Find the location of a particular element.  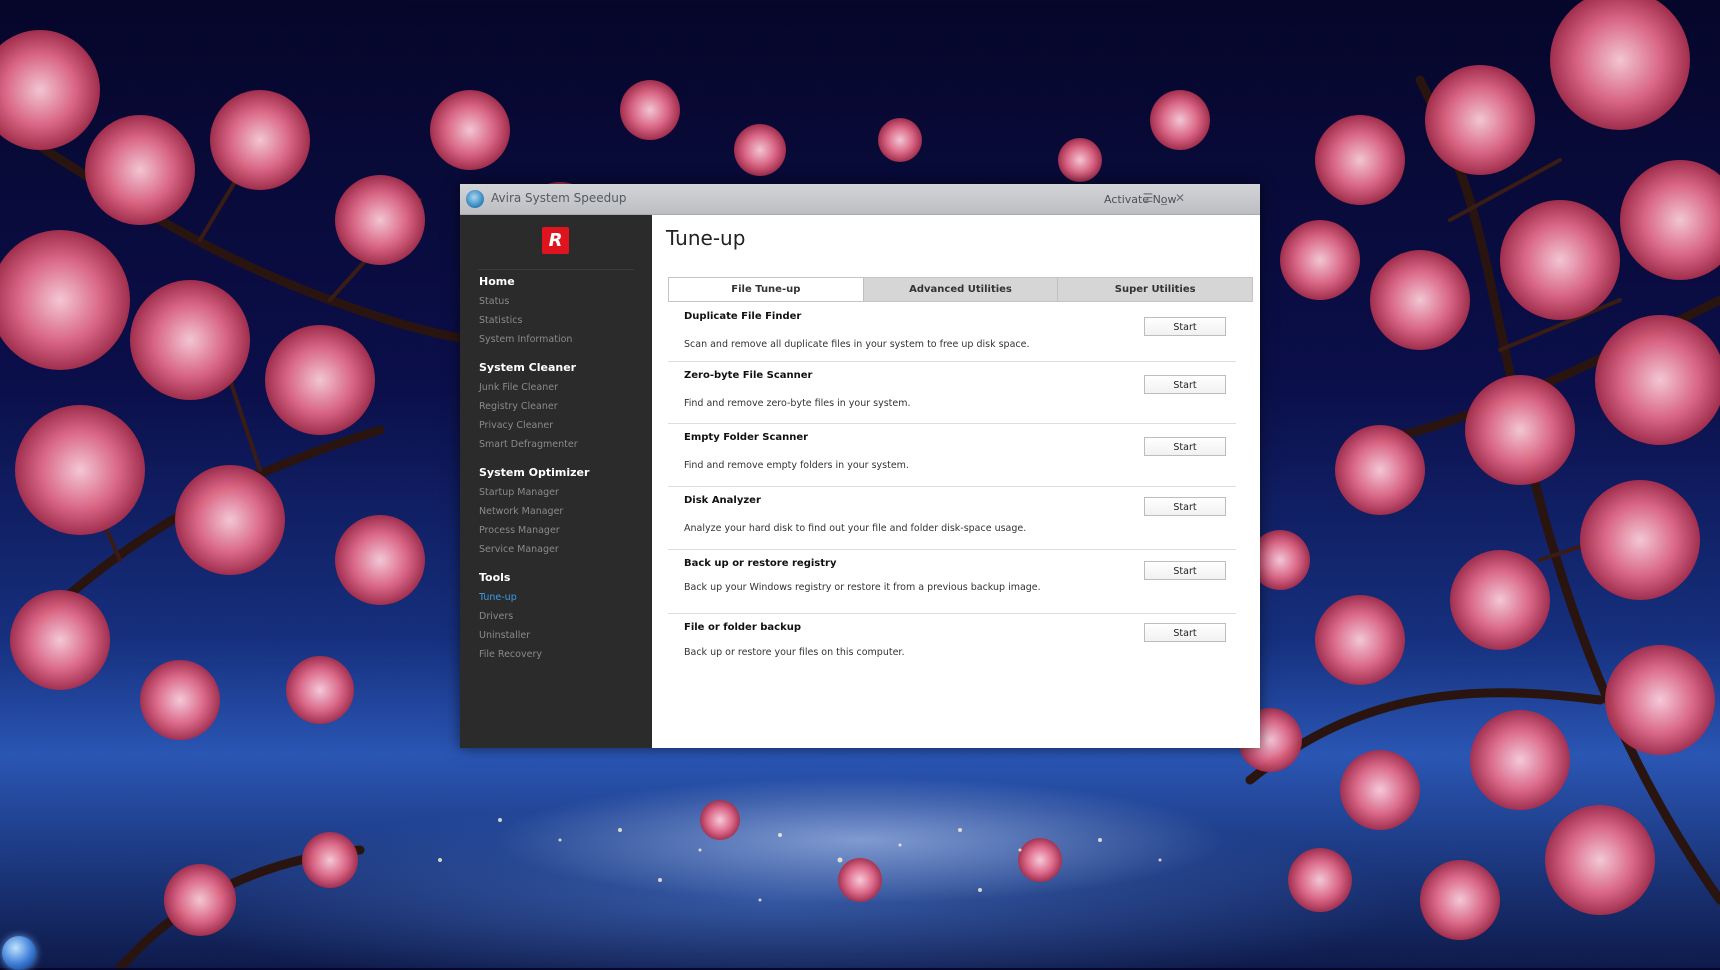

sidebar-header-system-optimizer: System Optimizer is located at coordinates (564, 472).